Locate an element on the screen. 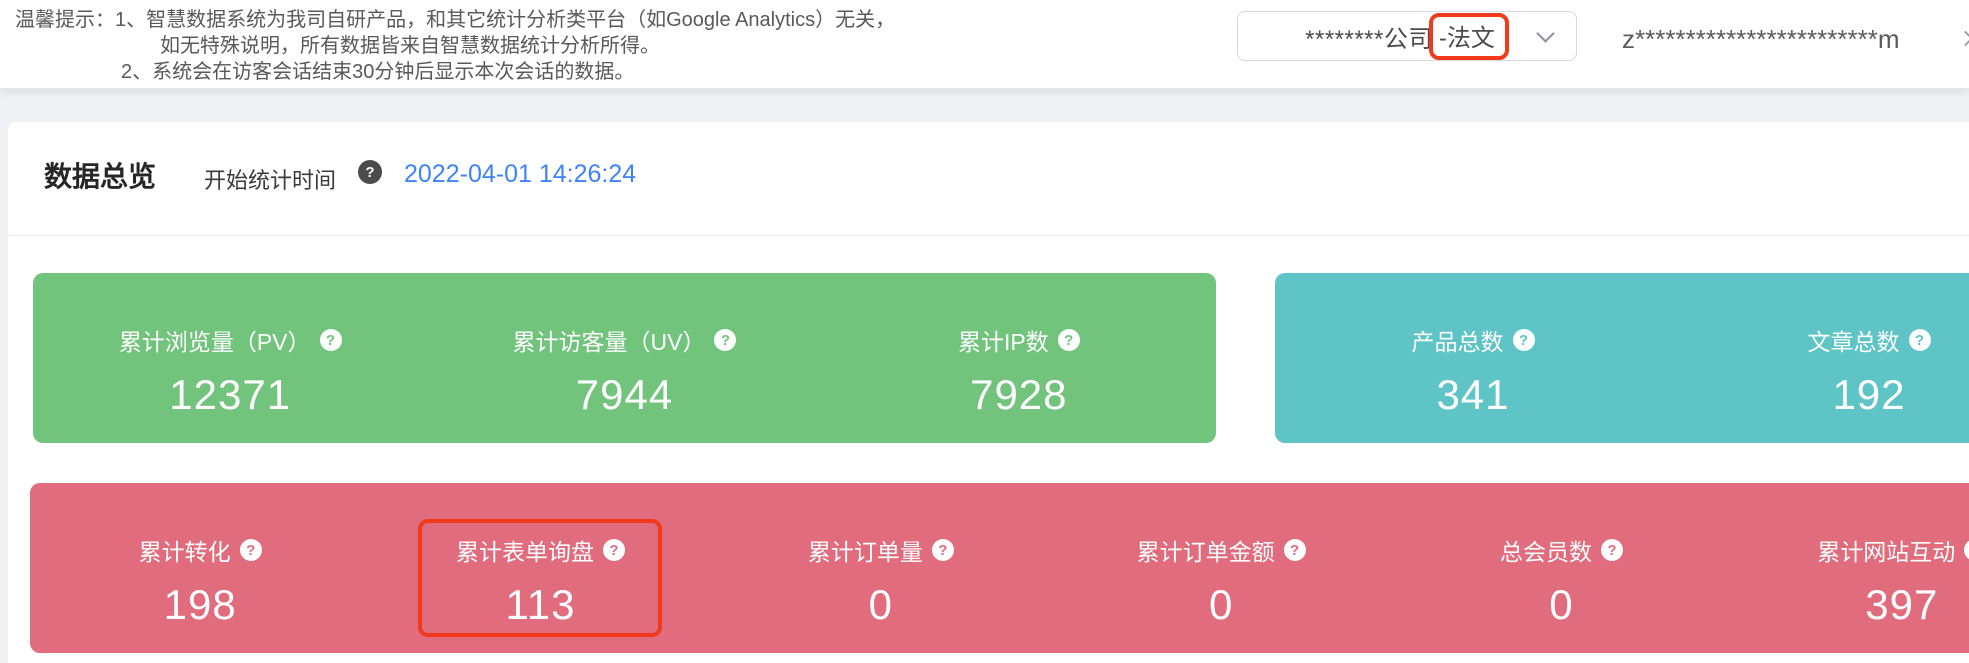  company-select-value: ********公司 is located at coordinates (1369, 39).